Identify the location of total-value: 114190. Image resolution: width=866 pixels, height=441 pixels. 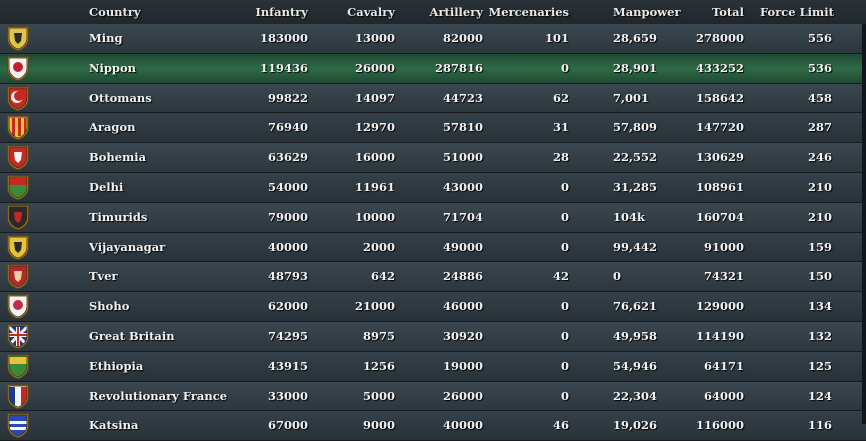
(719, 335).